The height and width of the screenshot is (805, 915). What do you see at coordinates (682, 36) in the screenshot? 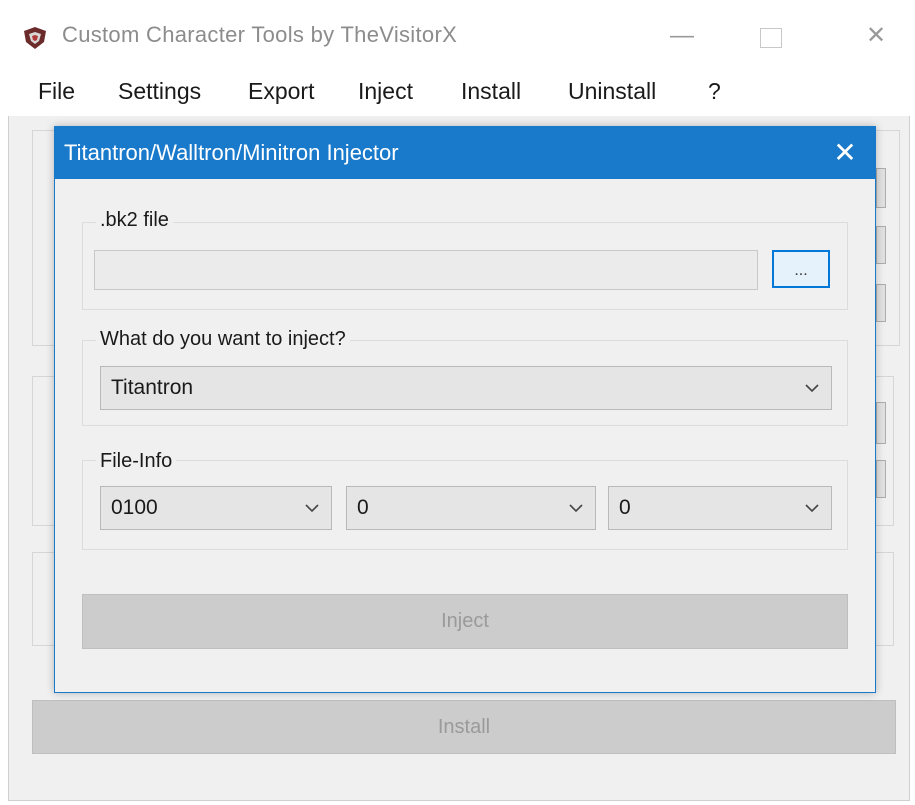
I see `minimize-button: —` at bounding box center [682, 36].